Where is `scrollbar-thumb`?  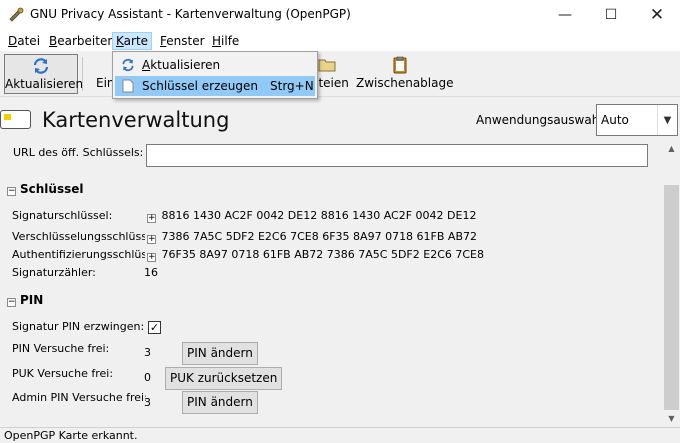 scrollbar-thumb is located at coordinates (671, 297).